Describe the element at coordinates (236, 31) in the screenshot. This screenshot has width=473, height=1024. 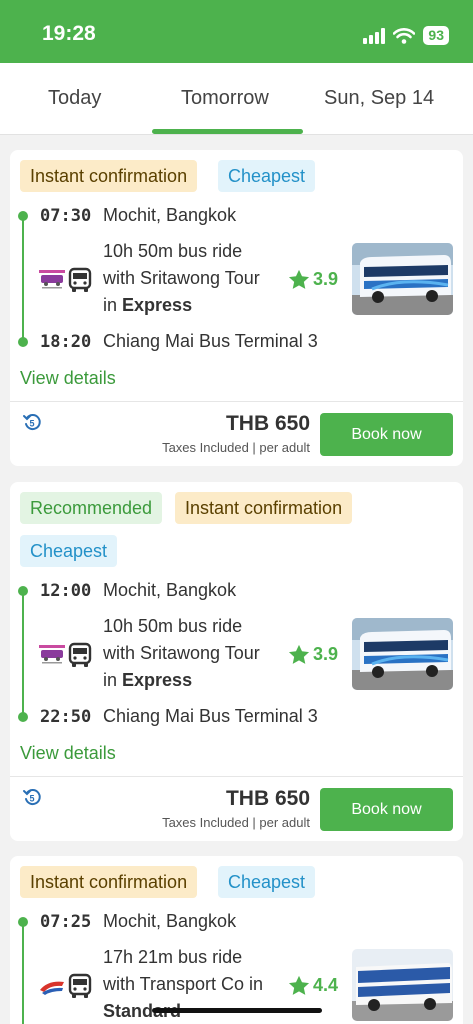
I see `status-bar: 19:28 93` at that location.